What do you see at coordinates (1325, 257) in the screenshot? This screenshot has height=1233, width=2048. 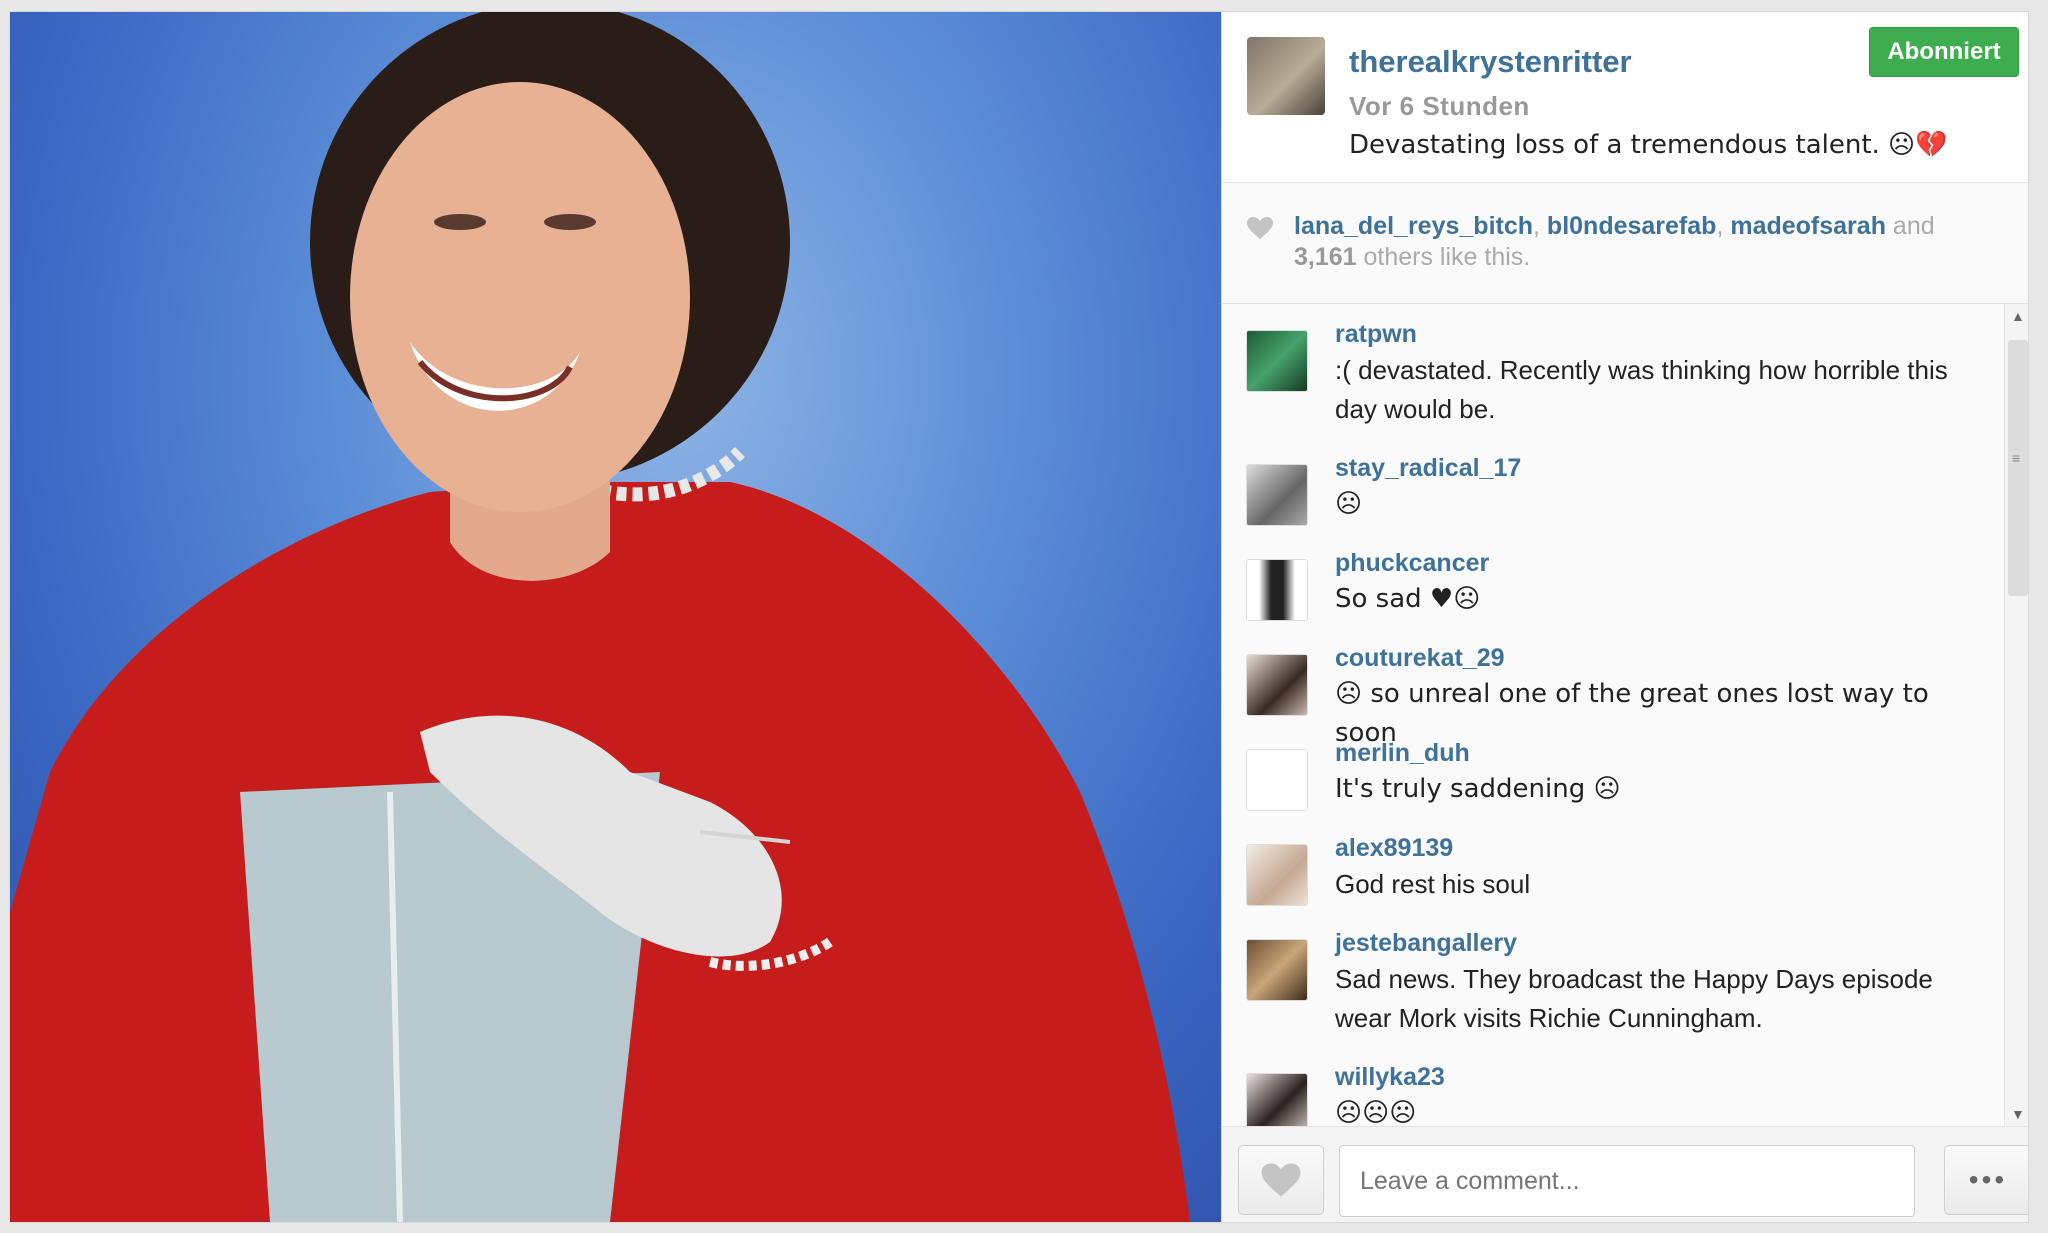 I see `likes-count: 3,161` at bounding box center [1325, 257].